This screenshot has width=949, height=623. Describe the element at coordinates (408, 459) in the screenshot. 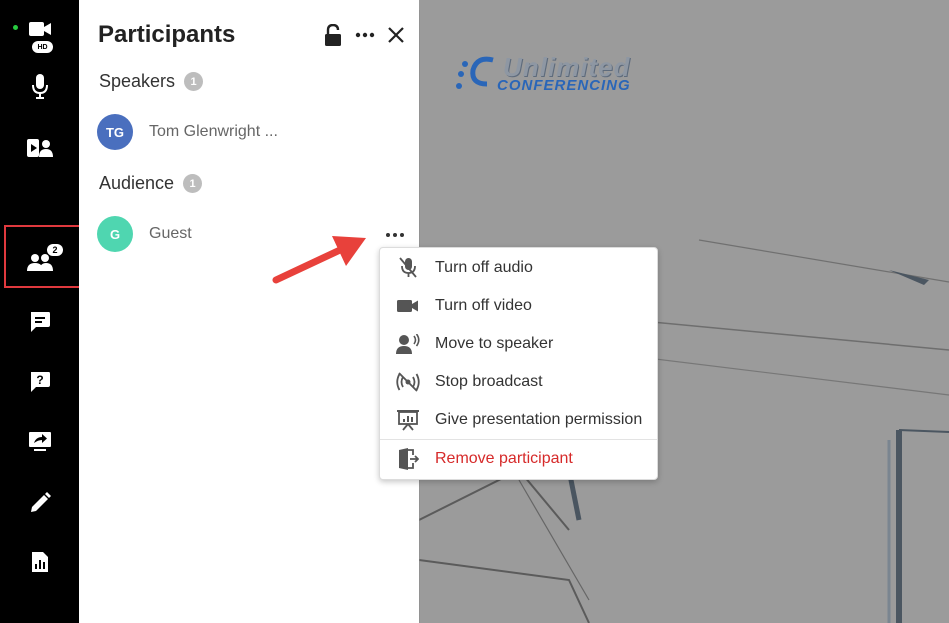

I see `exit-door-icon` at that location.